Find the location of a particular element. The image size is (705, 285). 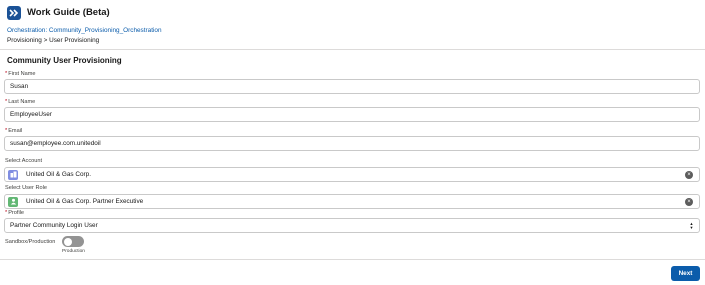

account-icon is located at coordinates (13, 174).